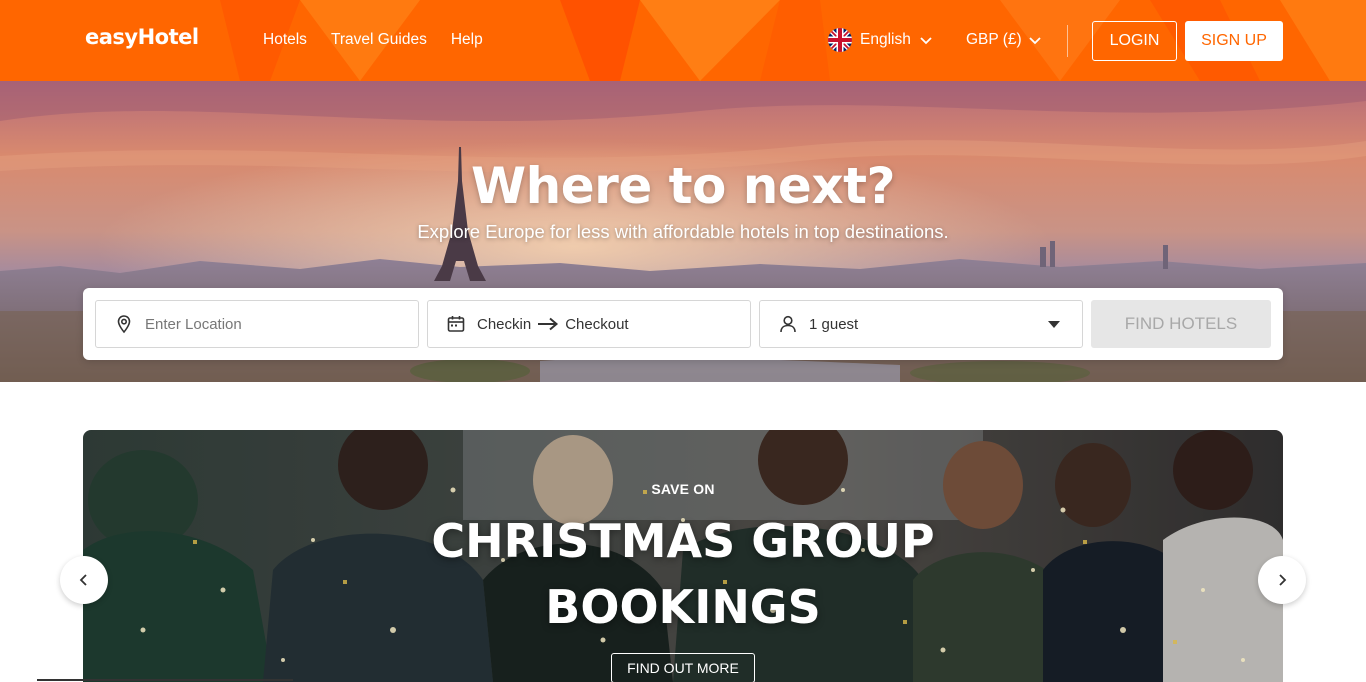  I want to click on guests-select: 1 guest, so click(921, 324).